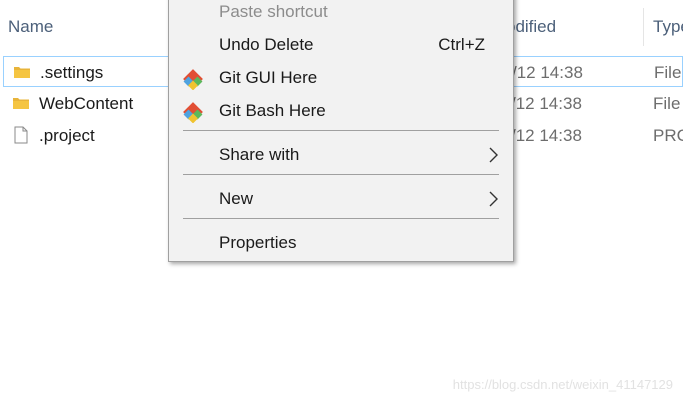 The width and height of the screenshot is (683, 404). I want to click on menu-item-git-gui-here: Git GUI Here, so click(341, 77).